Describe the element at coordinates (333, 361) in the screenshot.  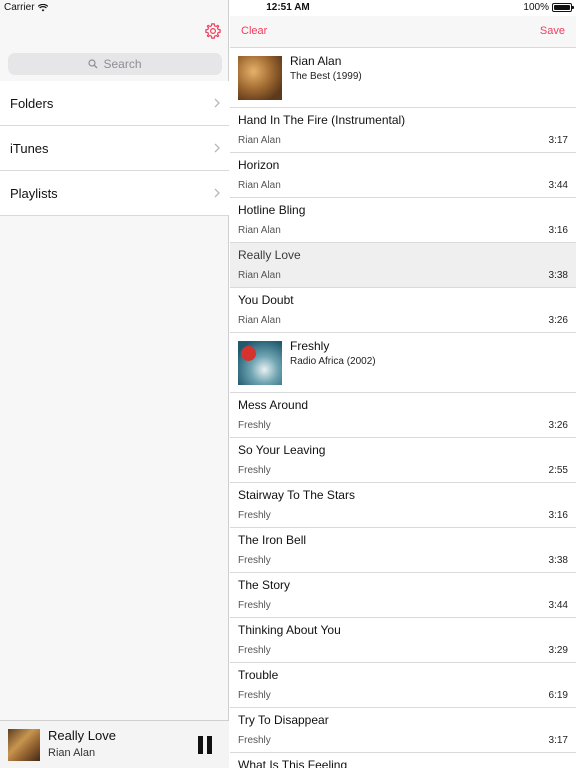
I see `album-title: Radio Africa (2002)` at that location.